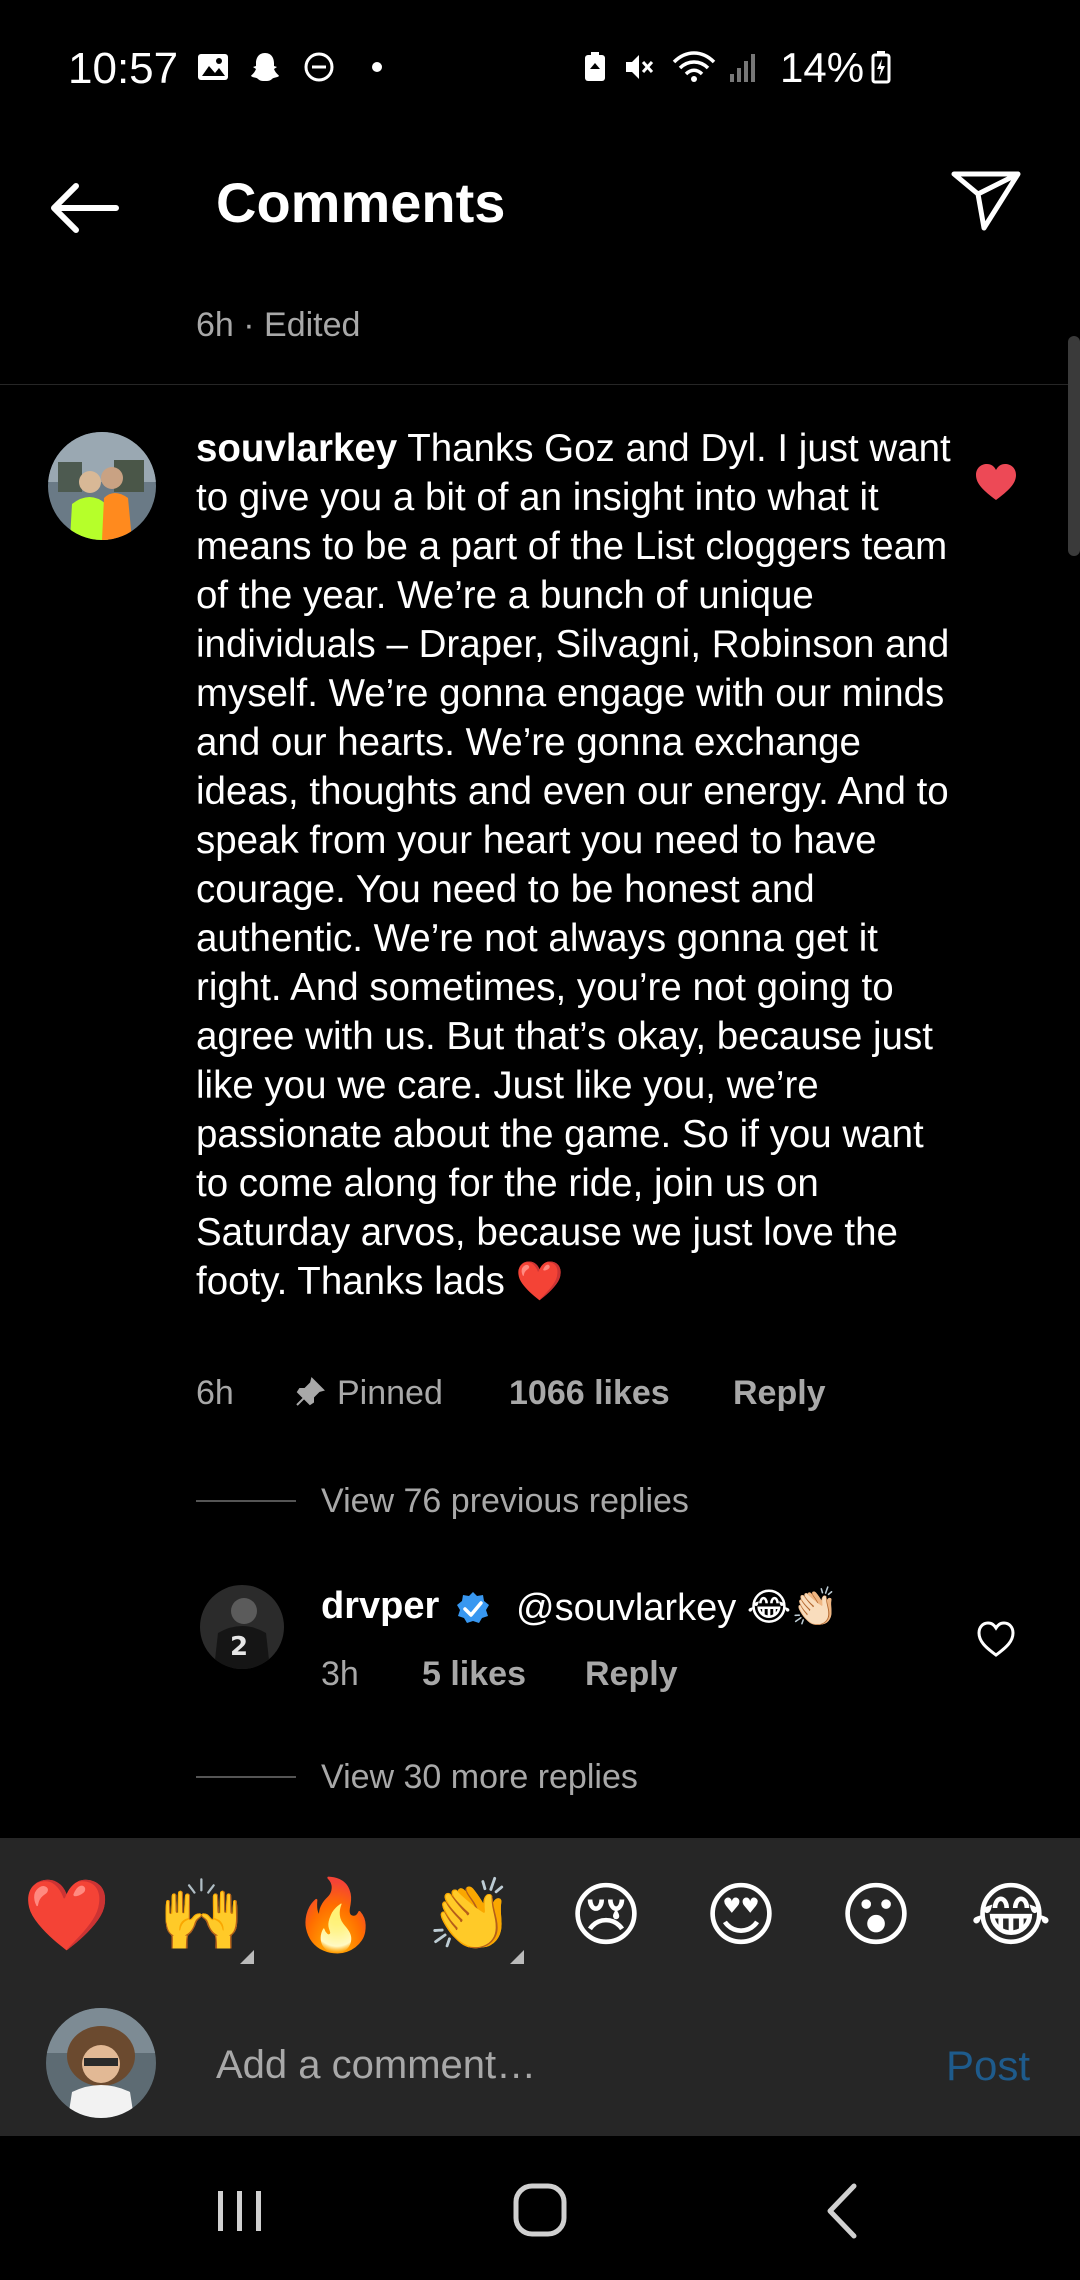 This screenshot has width=1080, height=2280. Describe the element at coordinates (988, 2066) in the screenshot. I see `post-button: Post` at that location.